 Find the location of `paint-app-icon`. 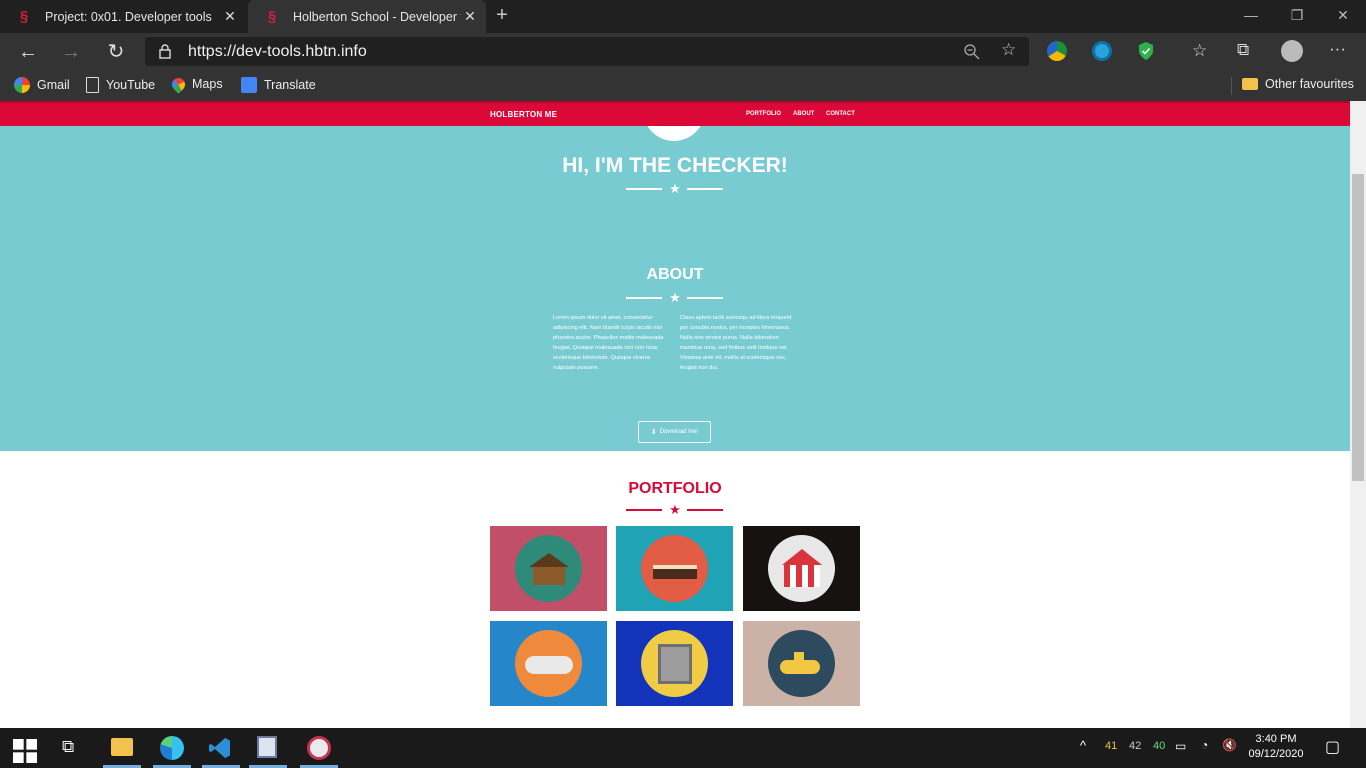

paint-app-icon is located at coordinates (319, 748).